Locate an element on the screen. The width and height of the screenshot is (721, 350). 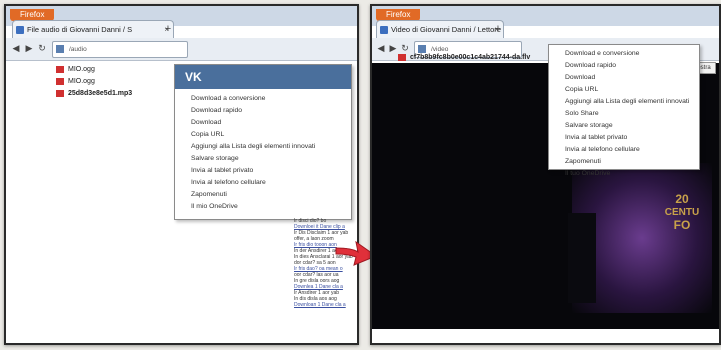
file-list-item-selected: cf7b8b9fc8b0e00c1c4ab21744-da.flv is located at coordinates (464, 57).